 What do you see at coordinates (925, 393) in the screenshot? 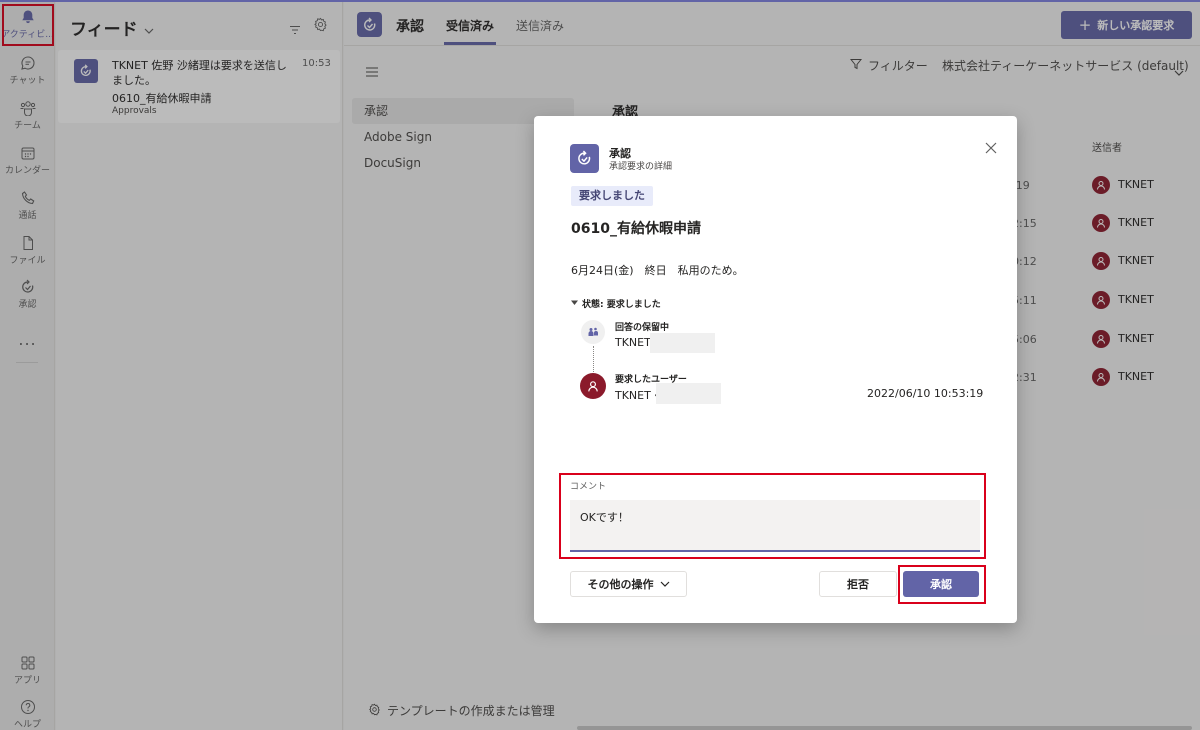
I see `timeline-request-date: 2022/06/10 10:53:19` at bounding box center [925, 393].